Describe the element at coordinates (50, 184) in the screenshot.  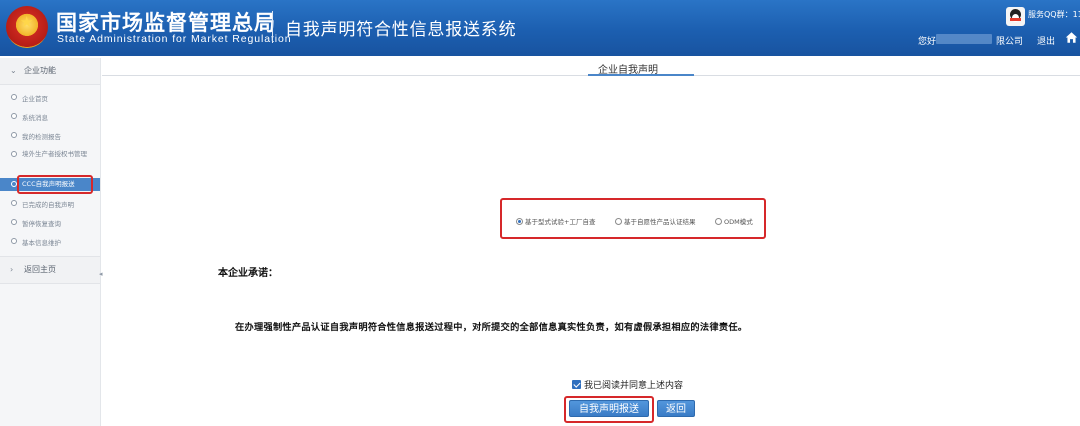
I see `sidebar-item-ccc-declaration: CCC自我声明报送` at that location.